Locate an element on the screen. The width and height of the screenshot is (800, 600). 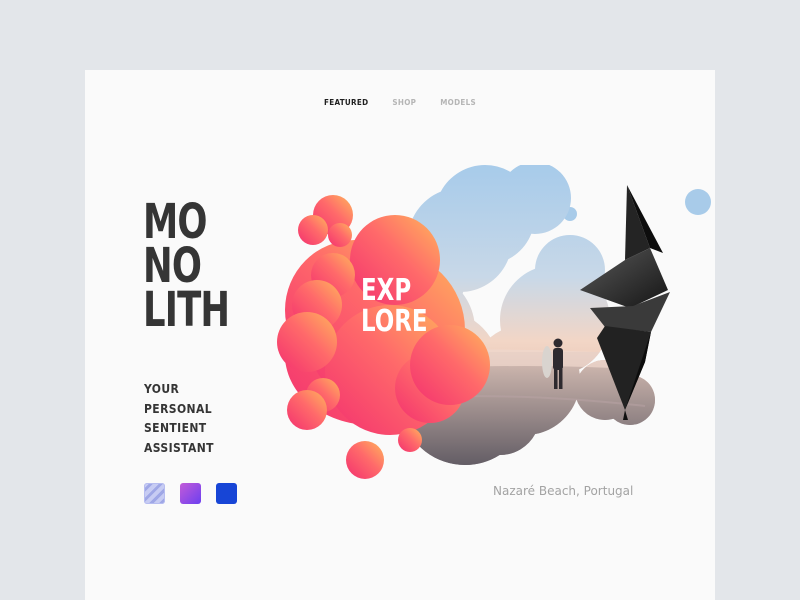
explore-heading: EXP LORE is located at coordinates (394, 306).